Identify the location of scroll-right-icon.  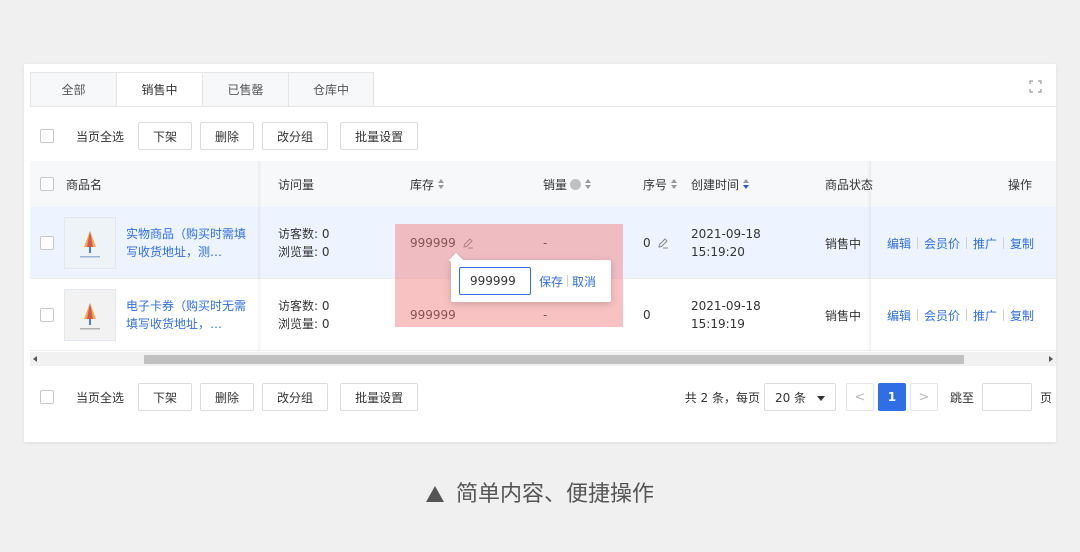
(1051, 359).